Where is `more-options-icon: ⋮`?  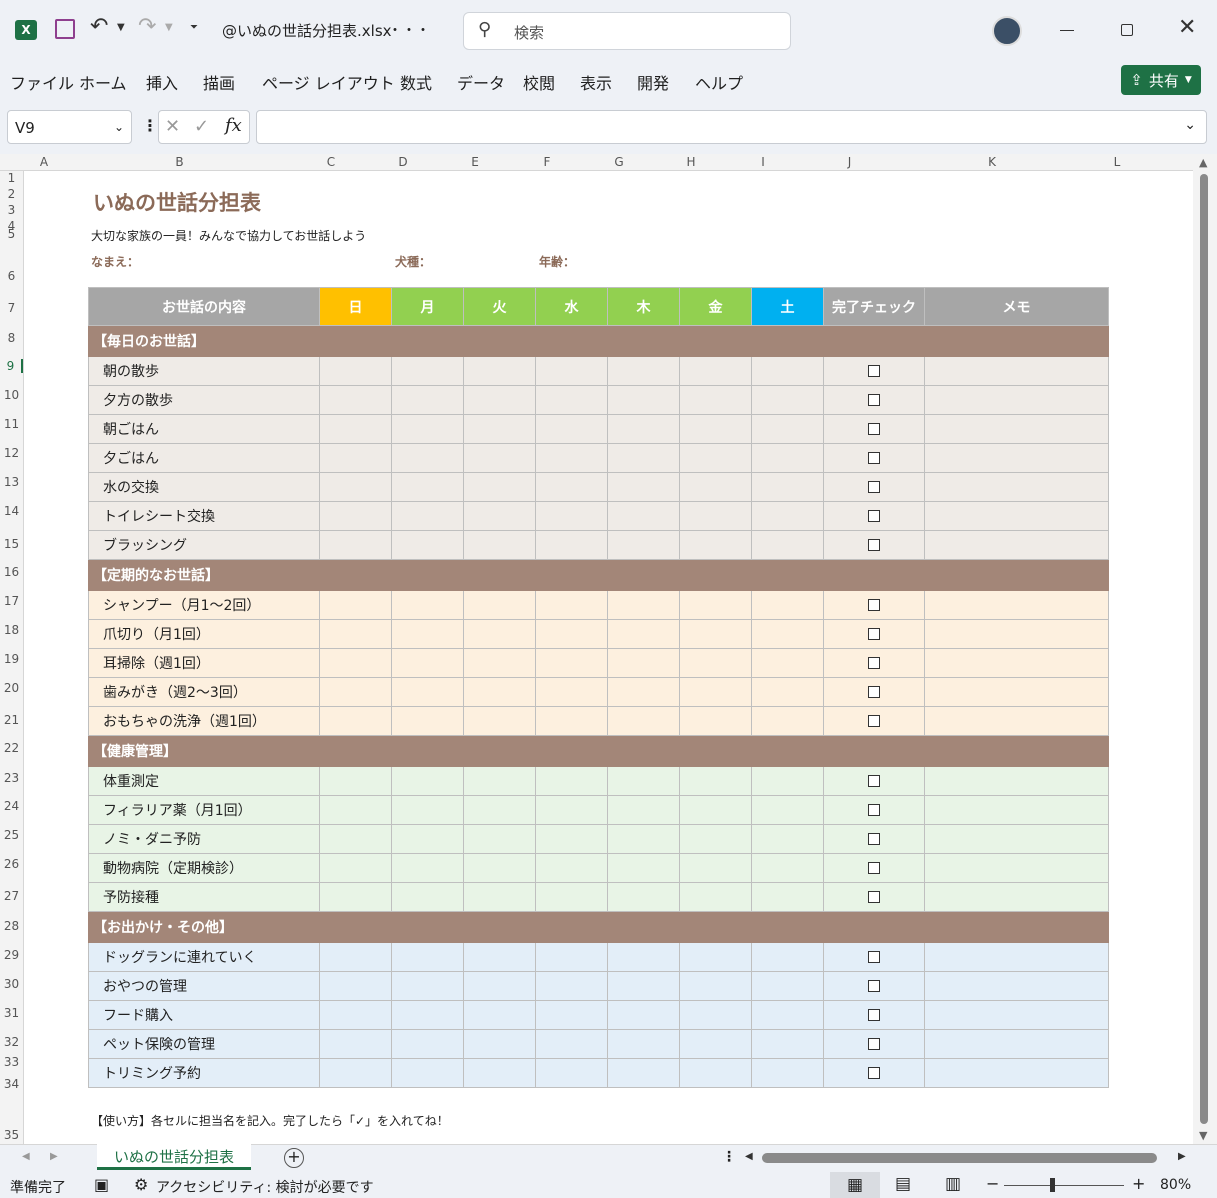
more-options-icon: ⋮ is located at coordinates (150, 125).